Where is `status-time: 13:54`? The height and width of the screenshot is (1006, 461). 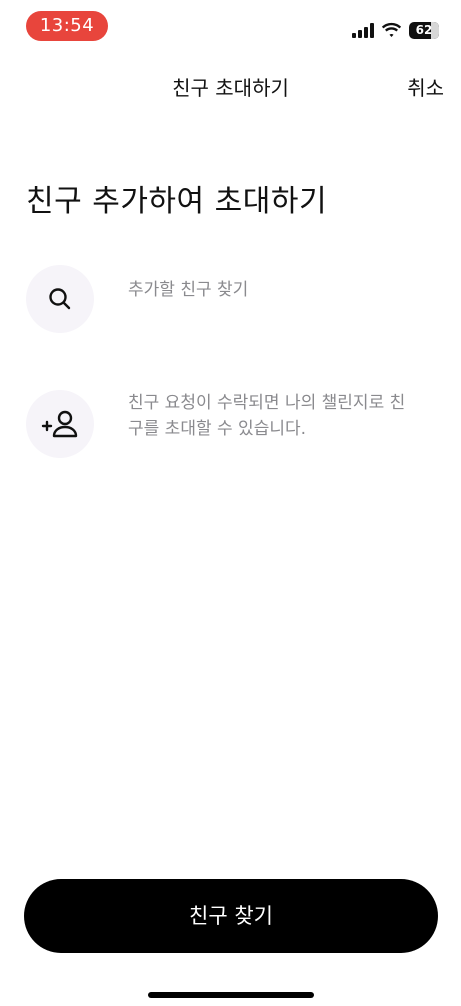
status-time: 13:54 is located at coordinates (67, 26).